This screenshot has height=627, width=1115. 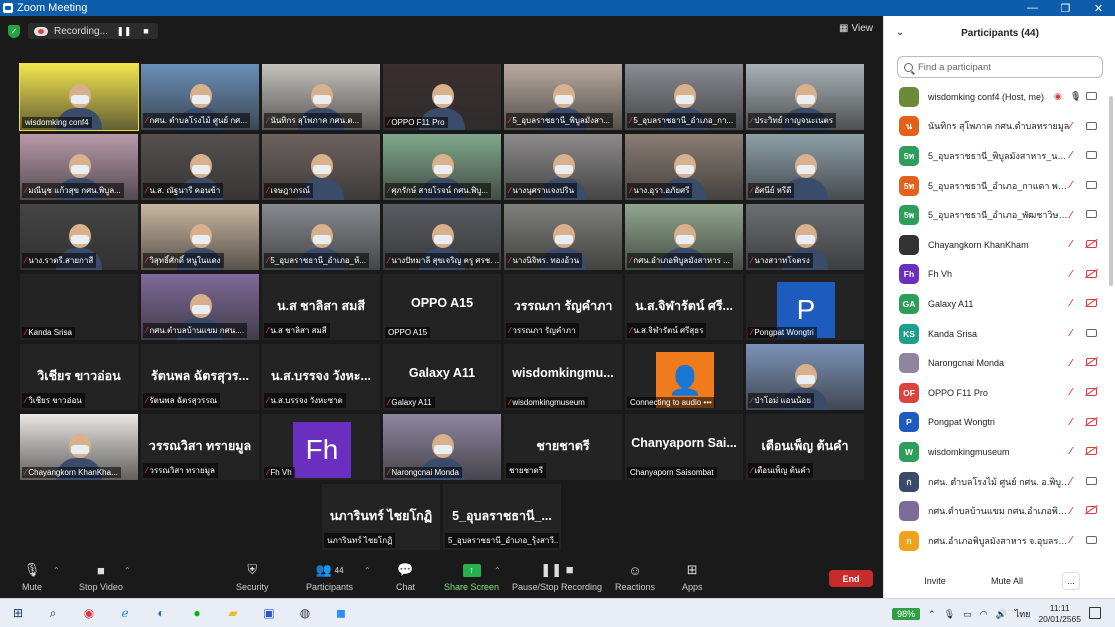 What do you see at coordinates (1032, 8) in the screenshot?
I see `minimize-button: —` at bounding box center [1032, 8].